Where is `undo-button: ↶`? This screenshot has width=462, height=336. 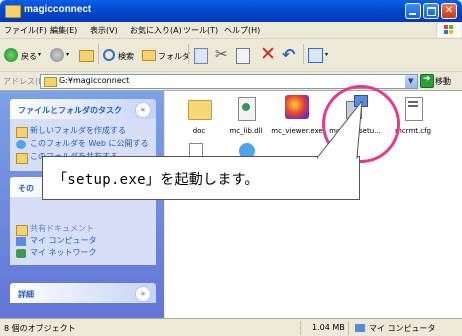
undo-button: ↶ is located at coordinates (290, 55).